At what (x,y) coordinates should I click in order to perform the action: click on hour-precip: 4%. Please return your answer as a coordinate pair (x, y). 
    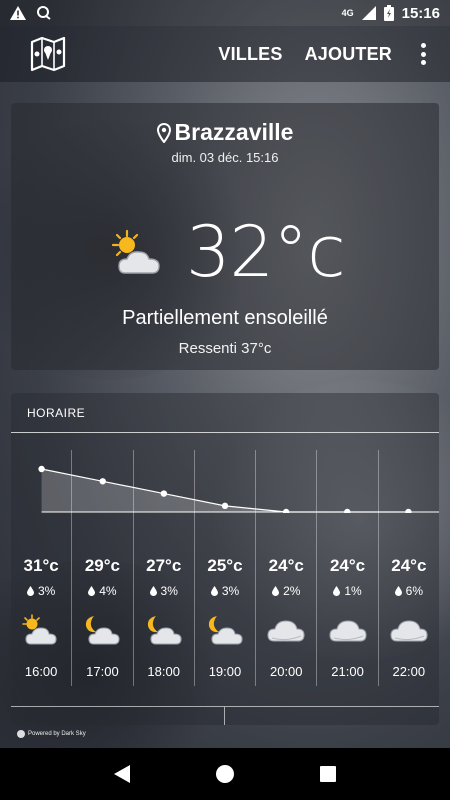
    Looking at the image, I should click on (102, 591).